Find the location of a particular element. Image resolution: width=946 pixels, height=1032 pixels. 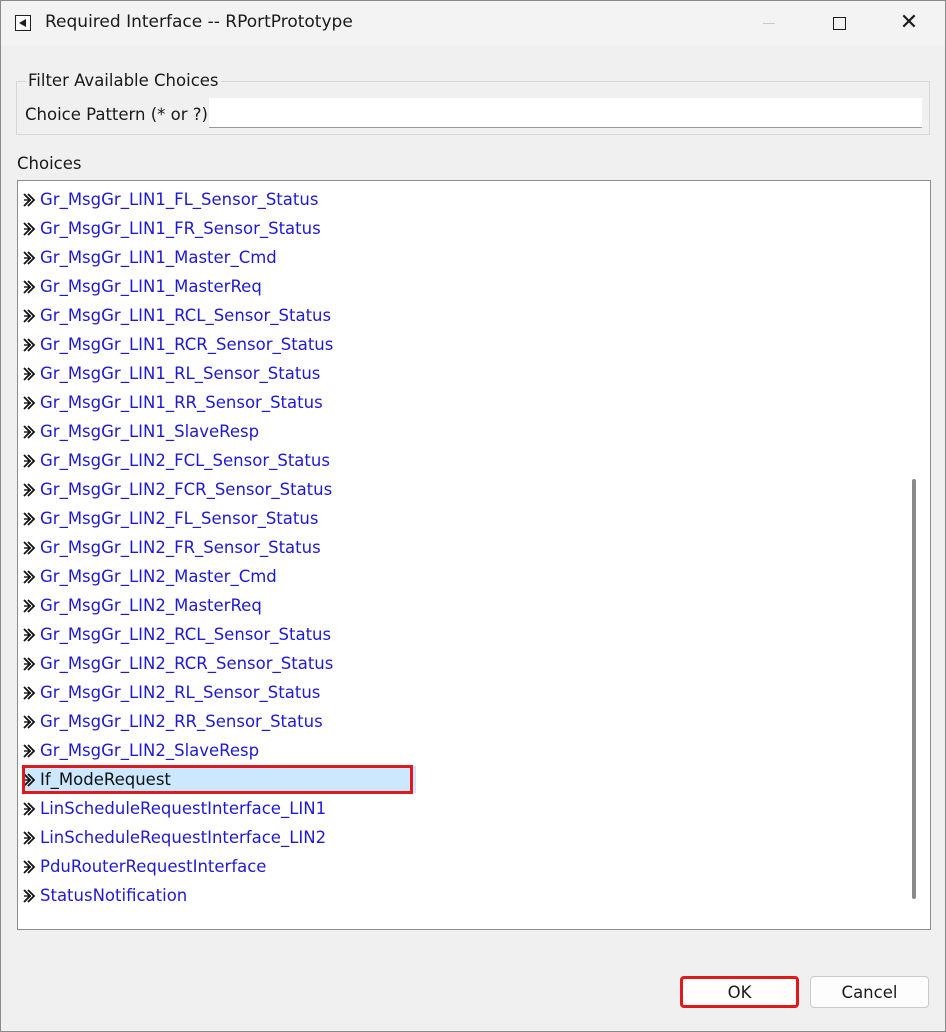

choice-item-label: Gr_MsgGr_LIN2_RCR_Sensor_Status is located at coordinates (187, 663).